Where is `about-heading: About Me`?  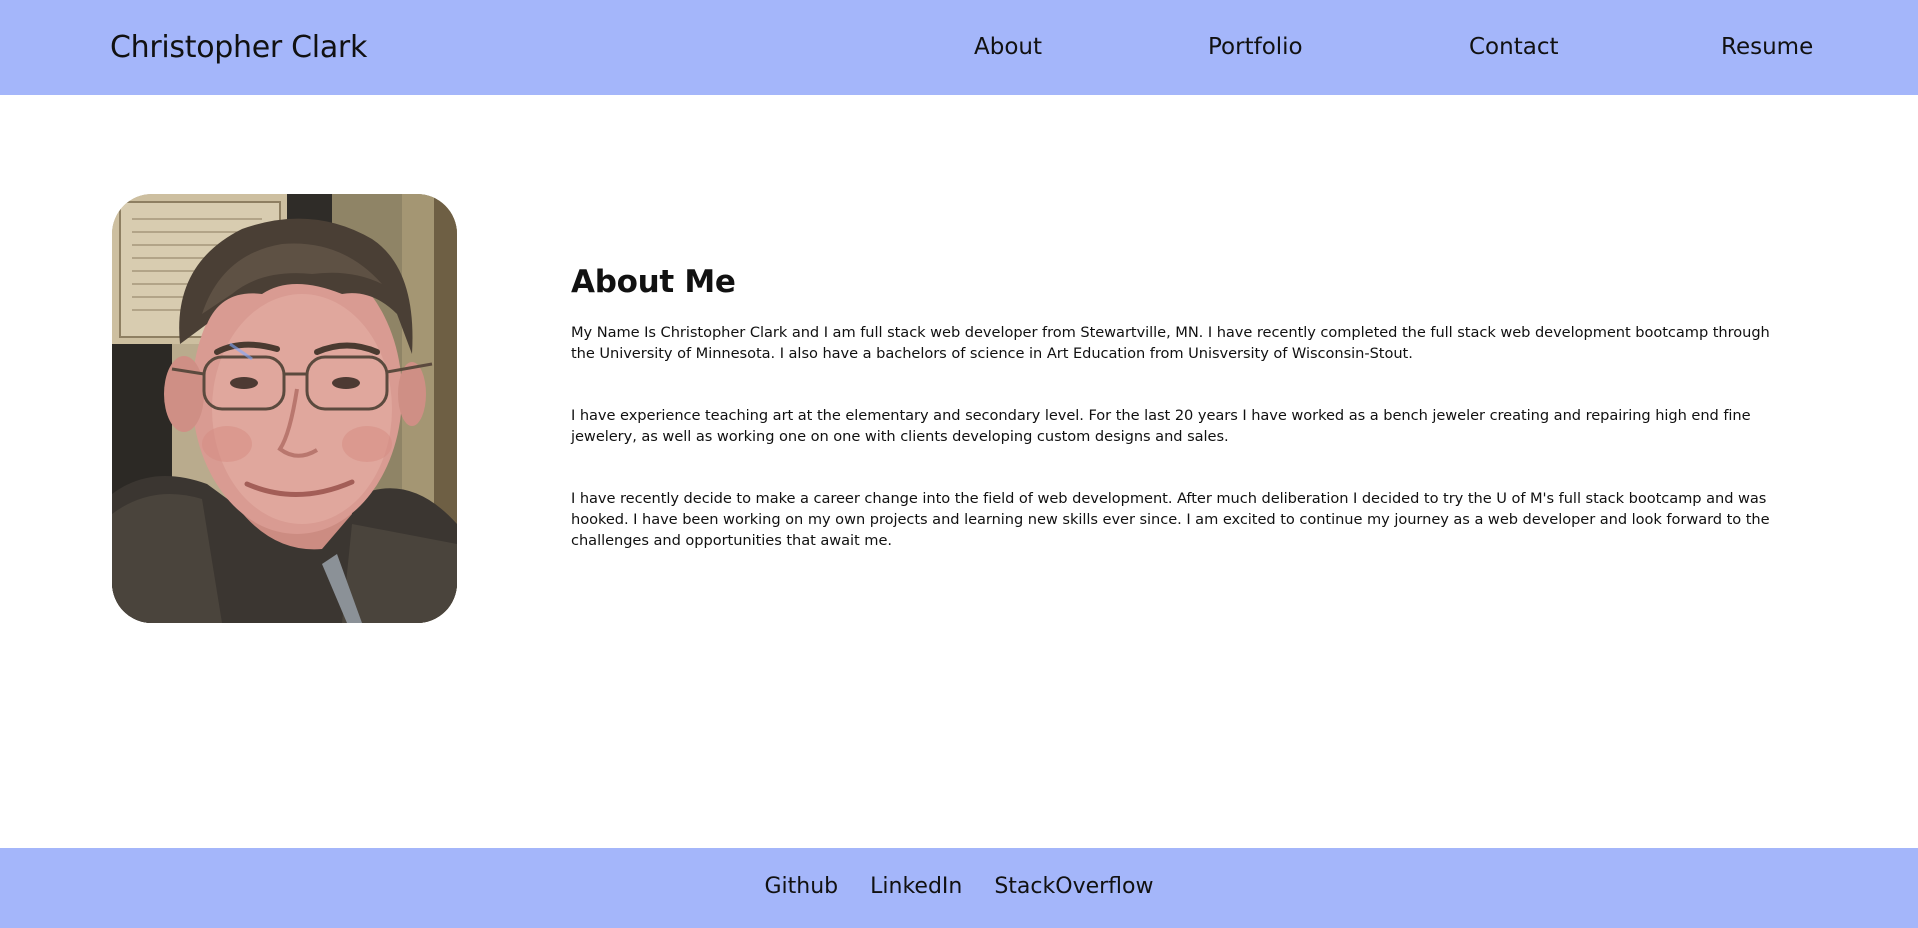
about-heading: About Me is located at coordinates (653, 282).